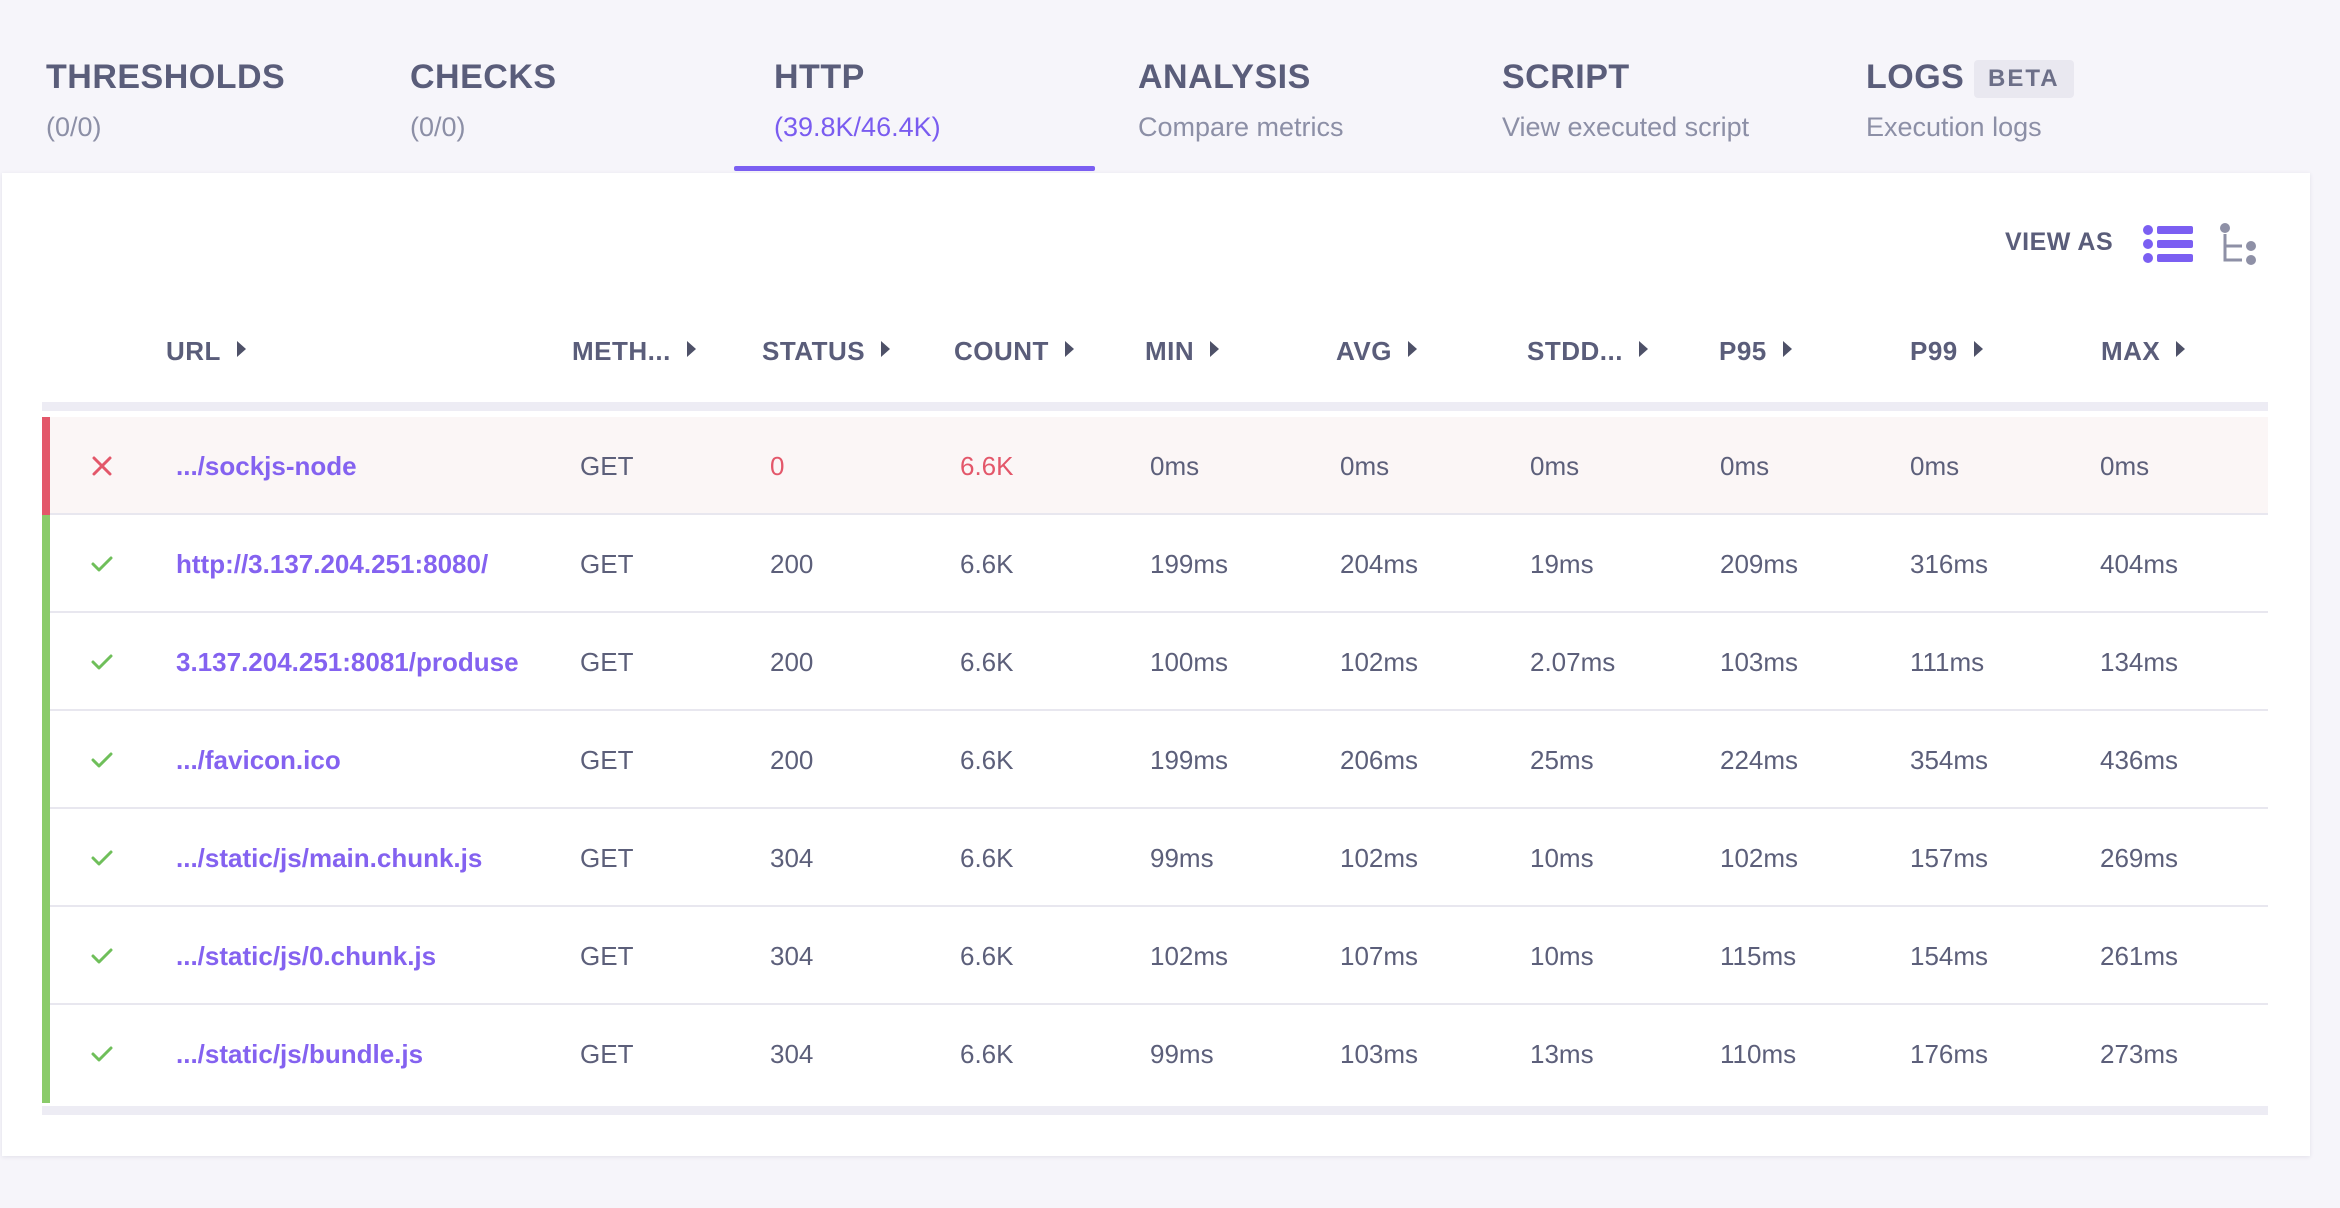 The height and width of the screenshot is (1208, 2340). I want to click on p95-cell: 110ms, so click(1758, 1054).